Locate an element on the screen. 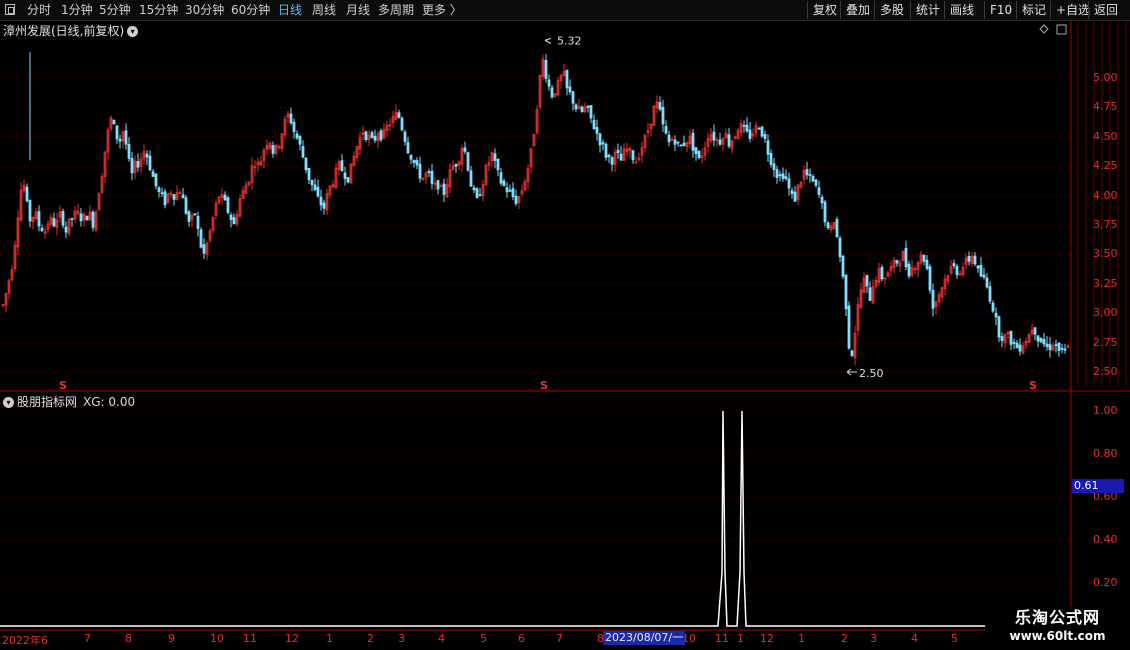 Image resolution: width=1130 pixels, height=650 pixels. date-tick: 2 is located at coordinates (370, 638).